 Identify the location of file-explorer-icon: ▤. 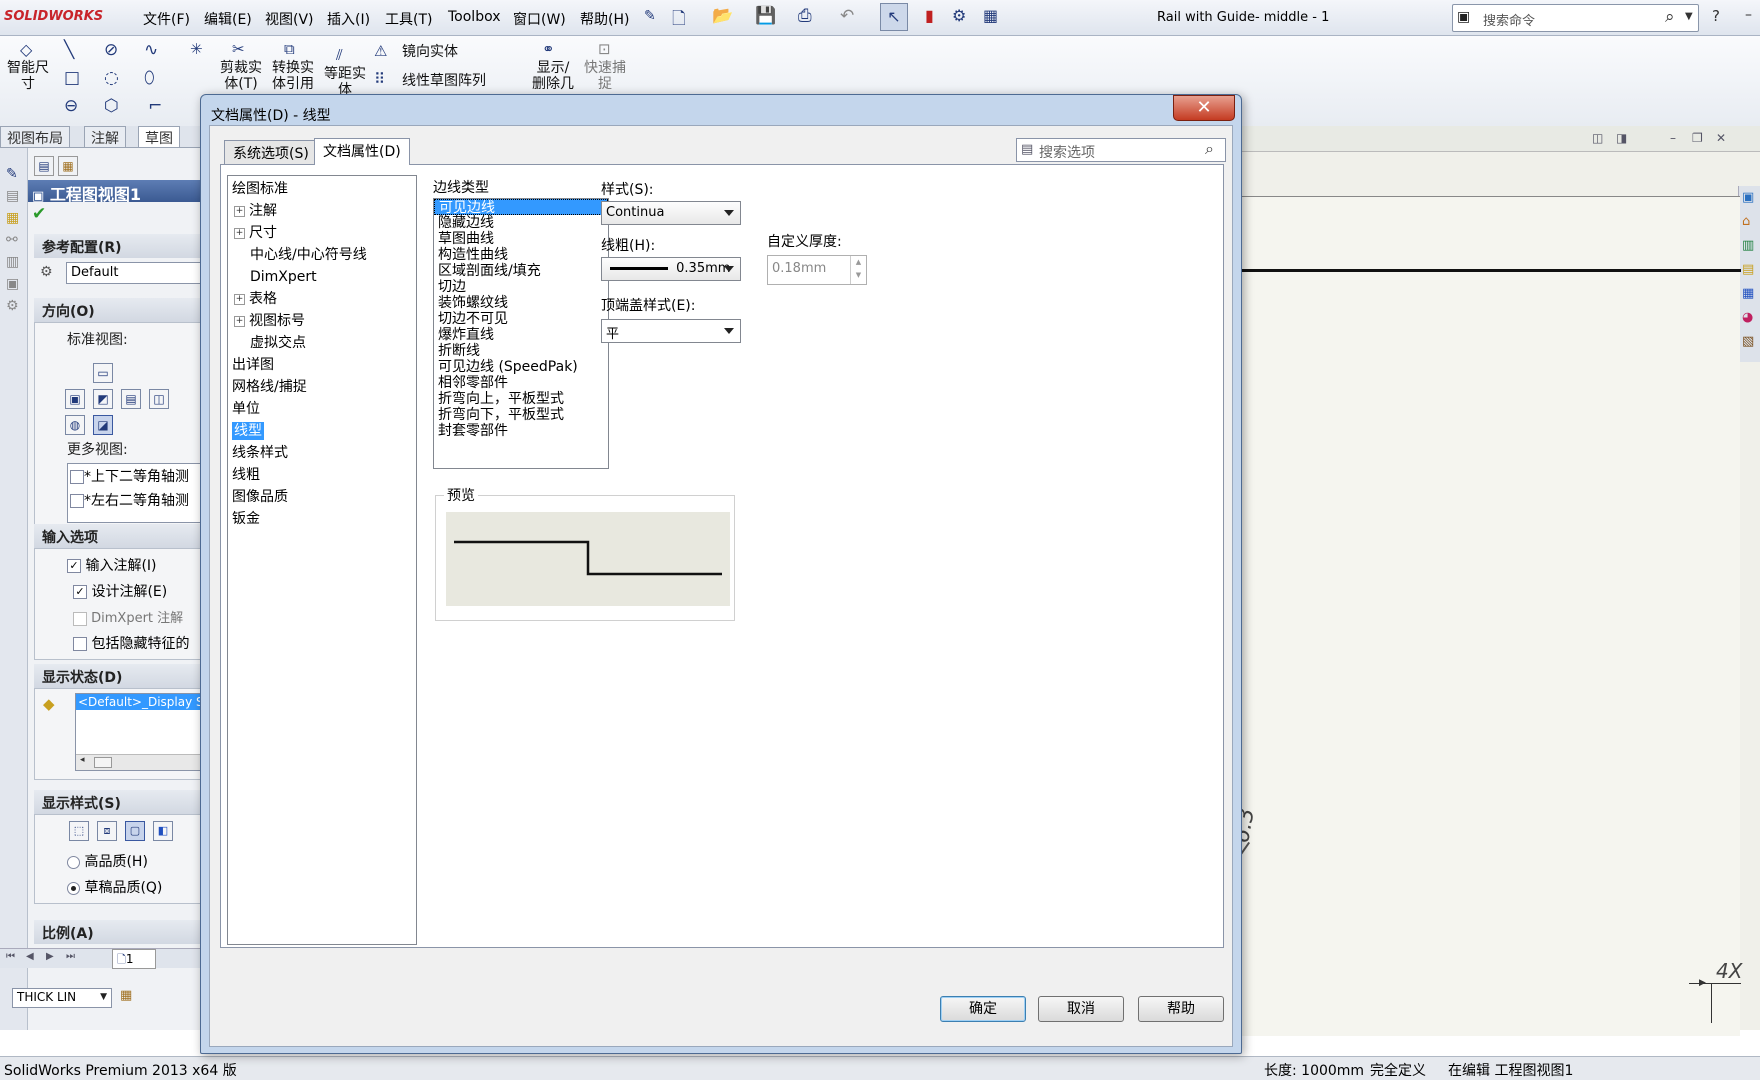
(1748, 269).